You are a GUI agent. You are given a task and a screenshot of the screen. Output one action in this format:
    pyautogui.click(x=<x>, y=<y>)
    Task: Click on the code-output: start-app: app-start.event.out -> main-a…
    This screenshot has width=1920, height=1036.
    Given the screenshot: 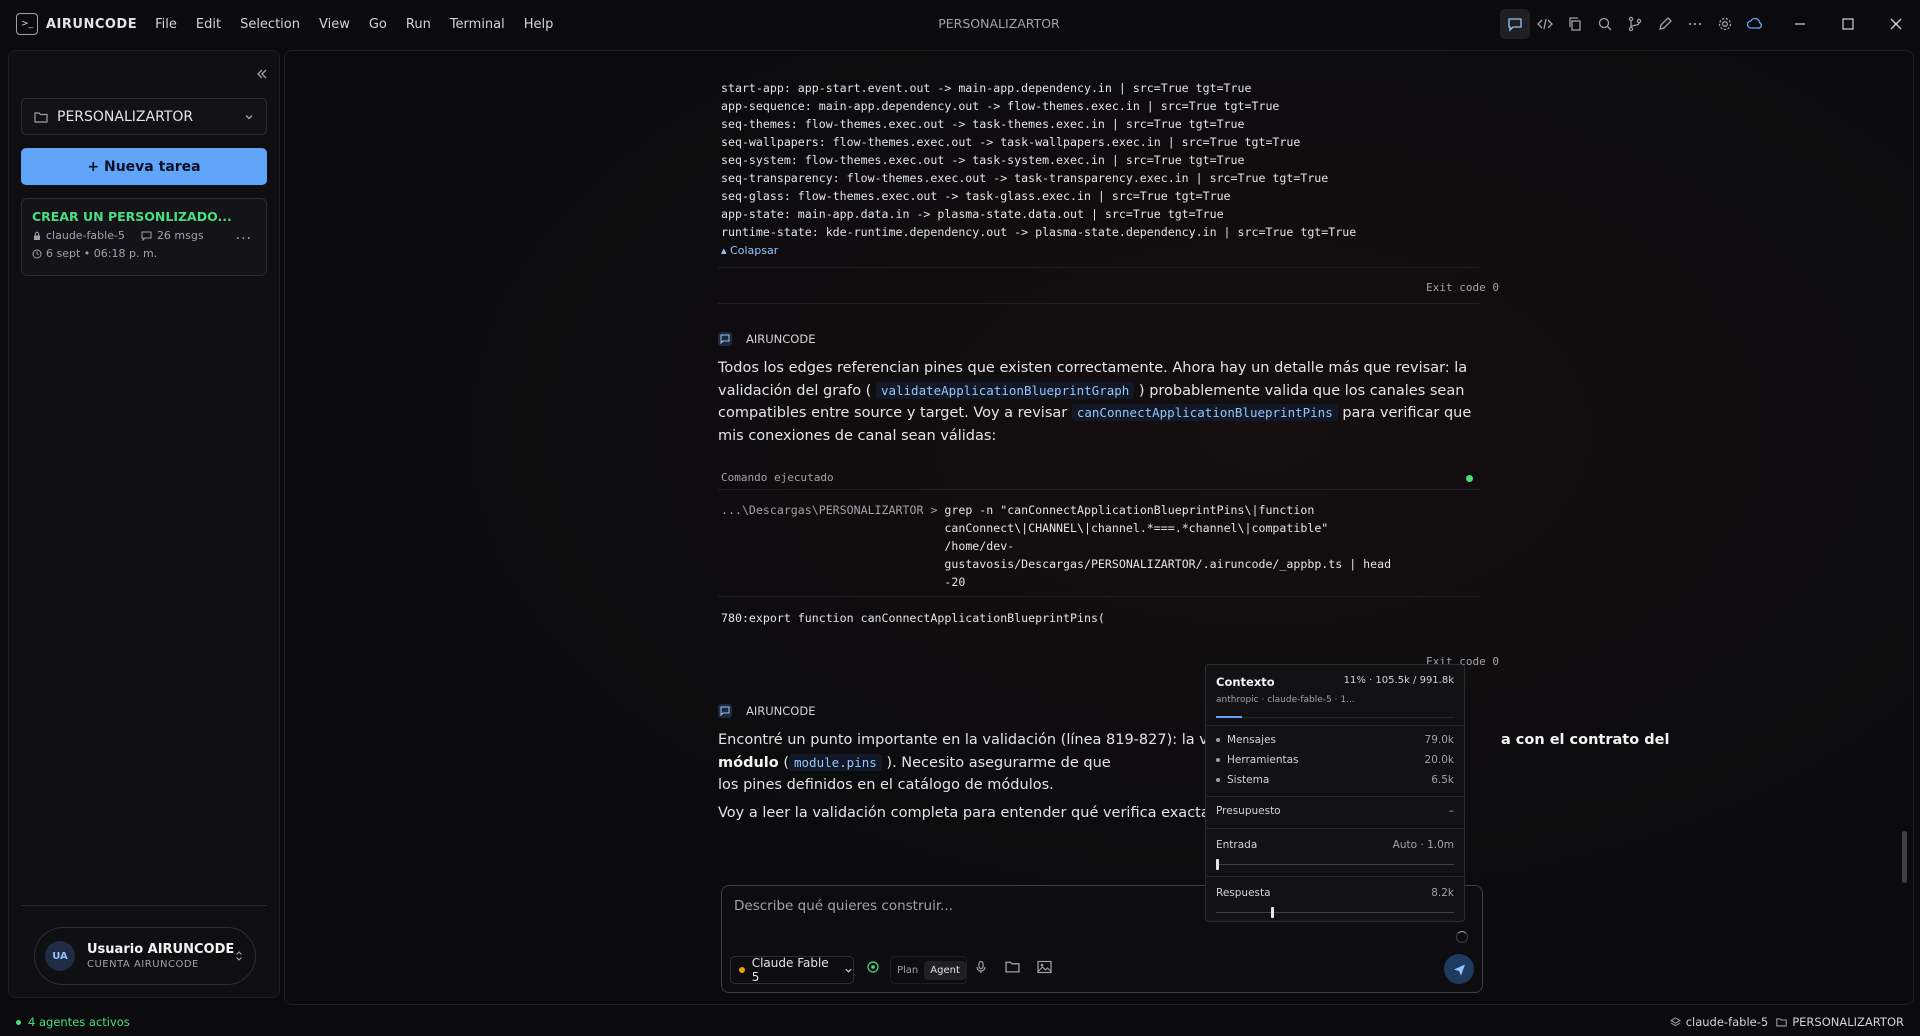 What is the action you would take?
    pyautogui.click(x=1101, y=160)
    